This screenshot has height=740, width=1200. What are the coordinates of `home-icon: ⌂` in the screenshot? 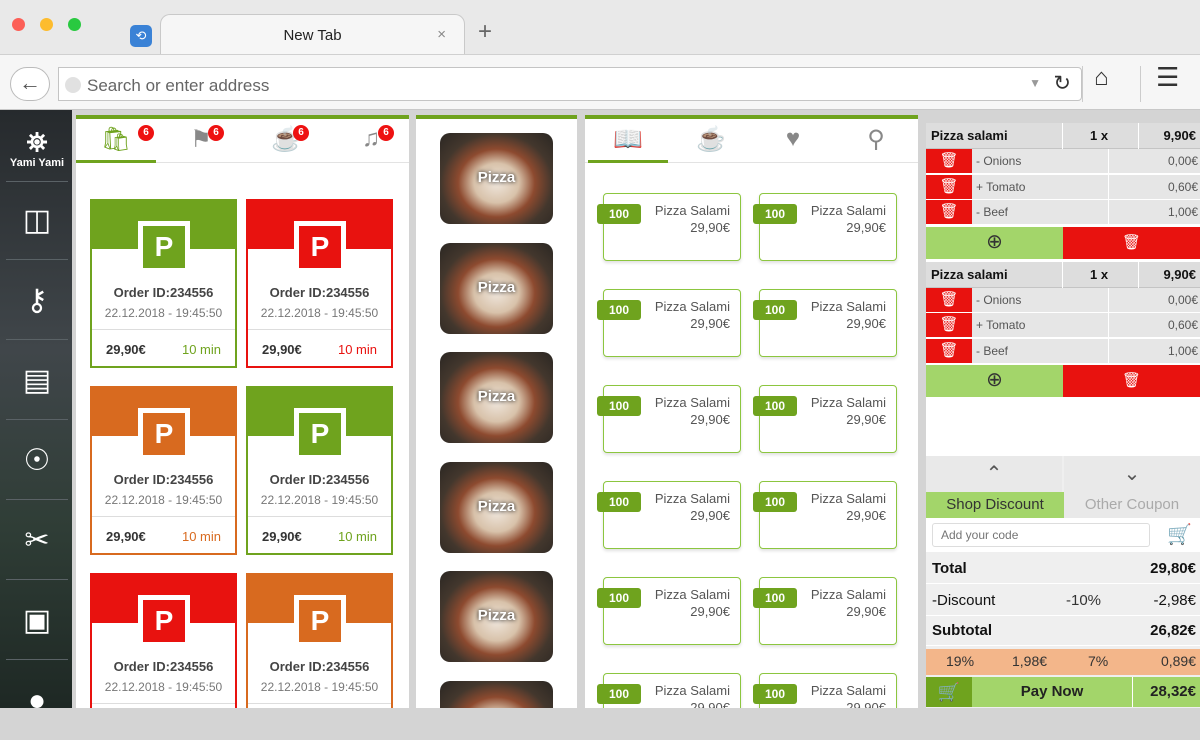 It's located at (1101, 78).